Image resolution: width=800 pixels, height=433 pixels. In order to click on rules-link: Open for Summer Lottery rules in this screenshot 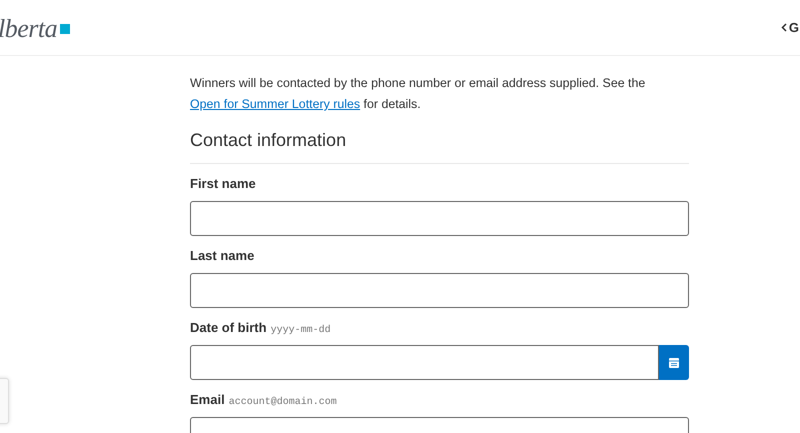, I will do `click(275, 104)`.